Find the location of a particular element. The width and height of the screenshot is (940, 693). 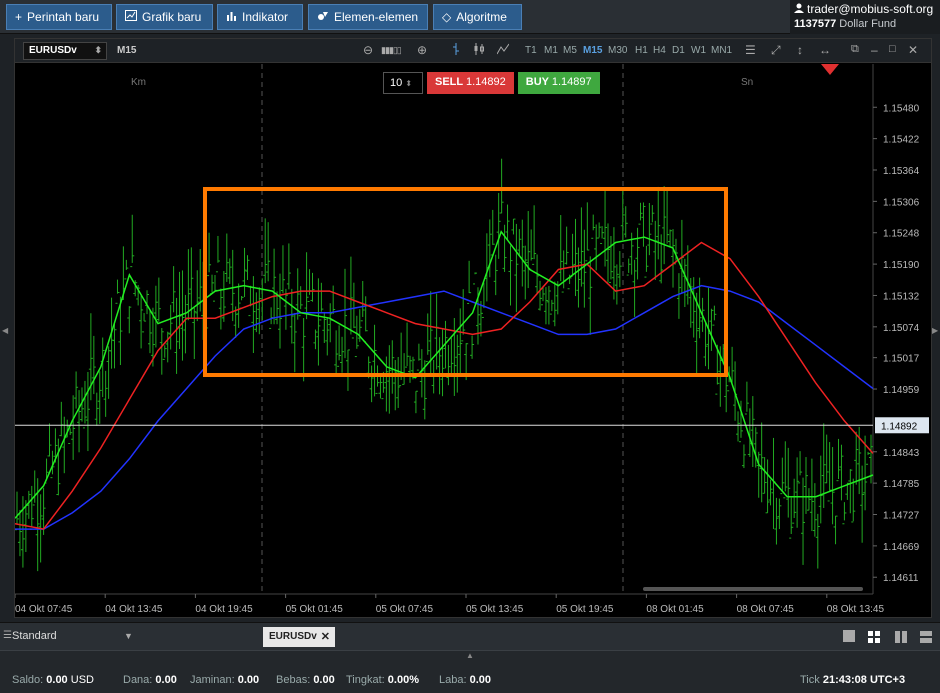

workspace-tabs: ☰ Standard ▼ EURUSDv ✕ is located at coordinates (470, 636).